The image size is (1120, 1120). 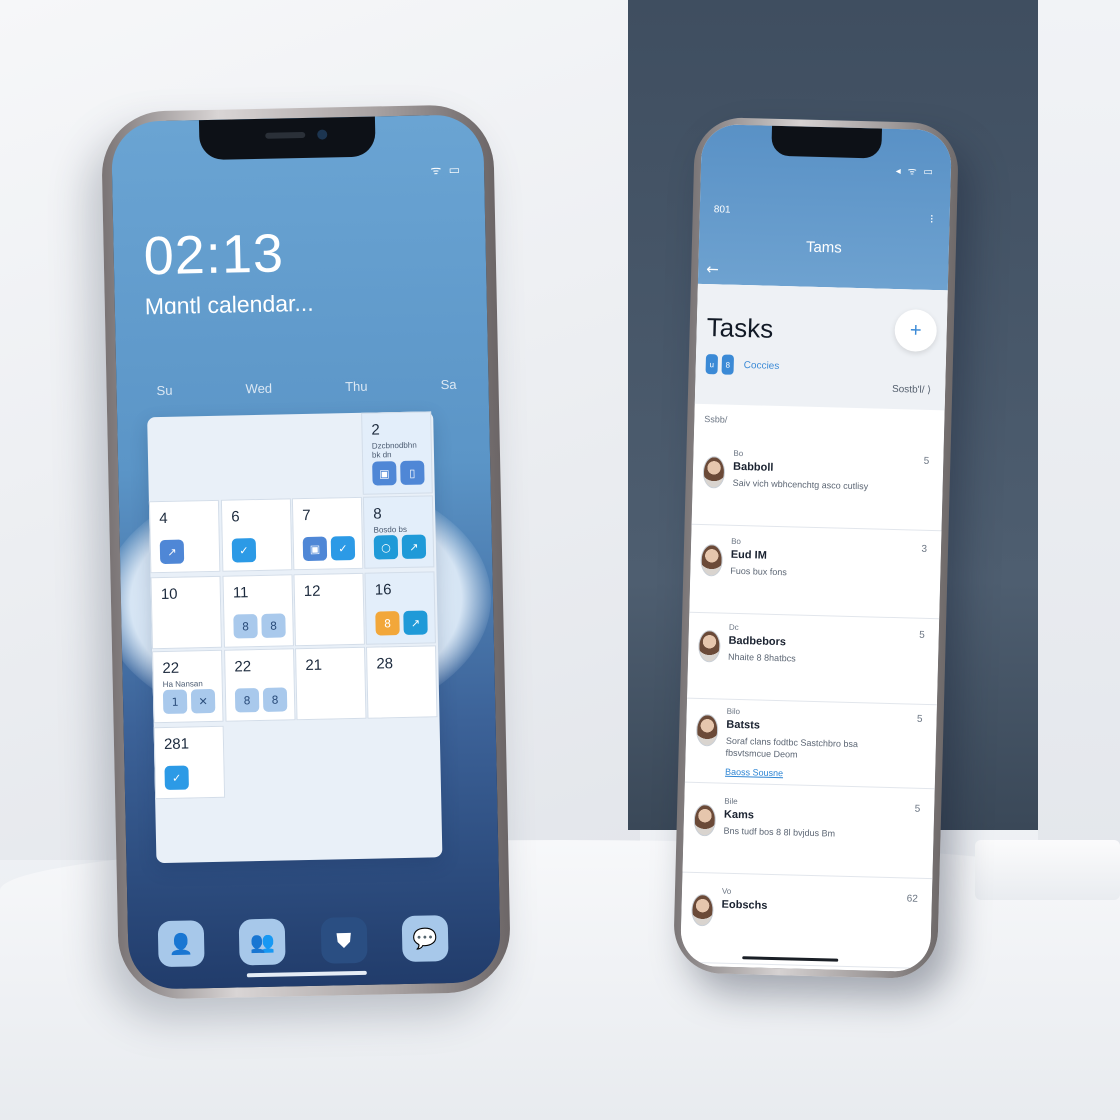 What do you see at coordinates (401, 682) in the screenshot?
I see `calendar-day-cell: 28` at bounding box center [401, 682].